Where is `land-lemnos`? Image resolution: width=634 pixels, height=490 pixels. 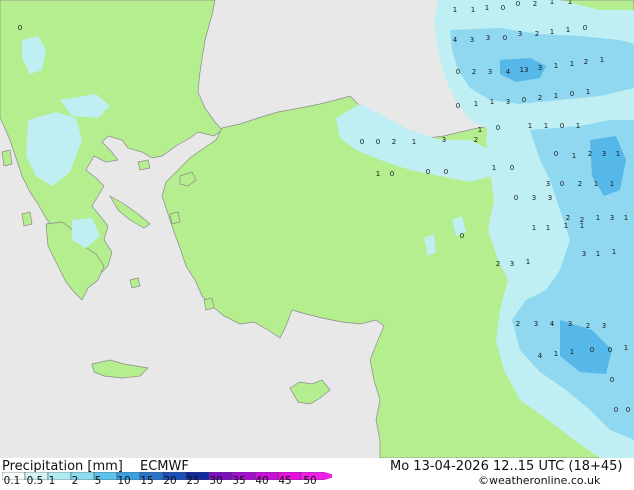 land-lemnos is located at coordinates (144, 165).